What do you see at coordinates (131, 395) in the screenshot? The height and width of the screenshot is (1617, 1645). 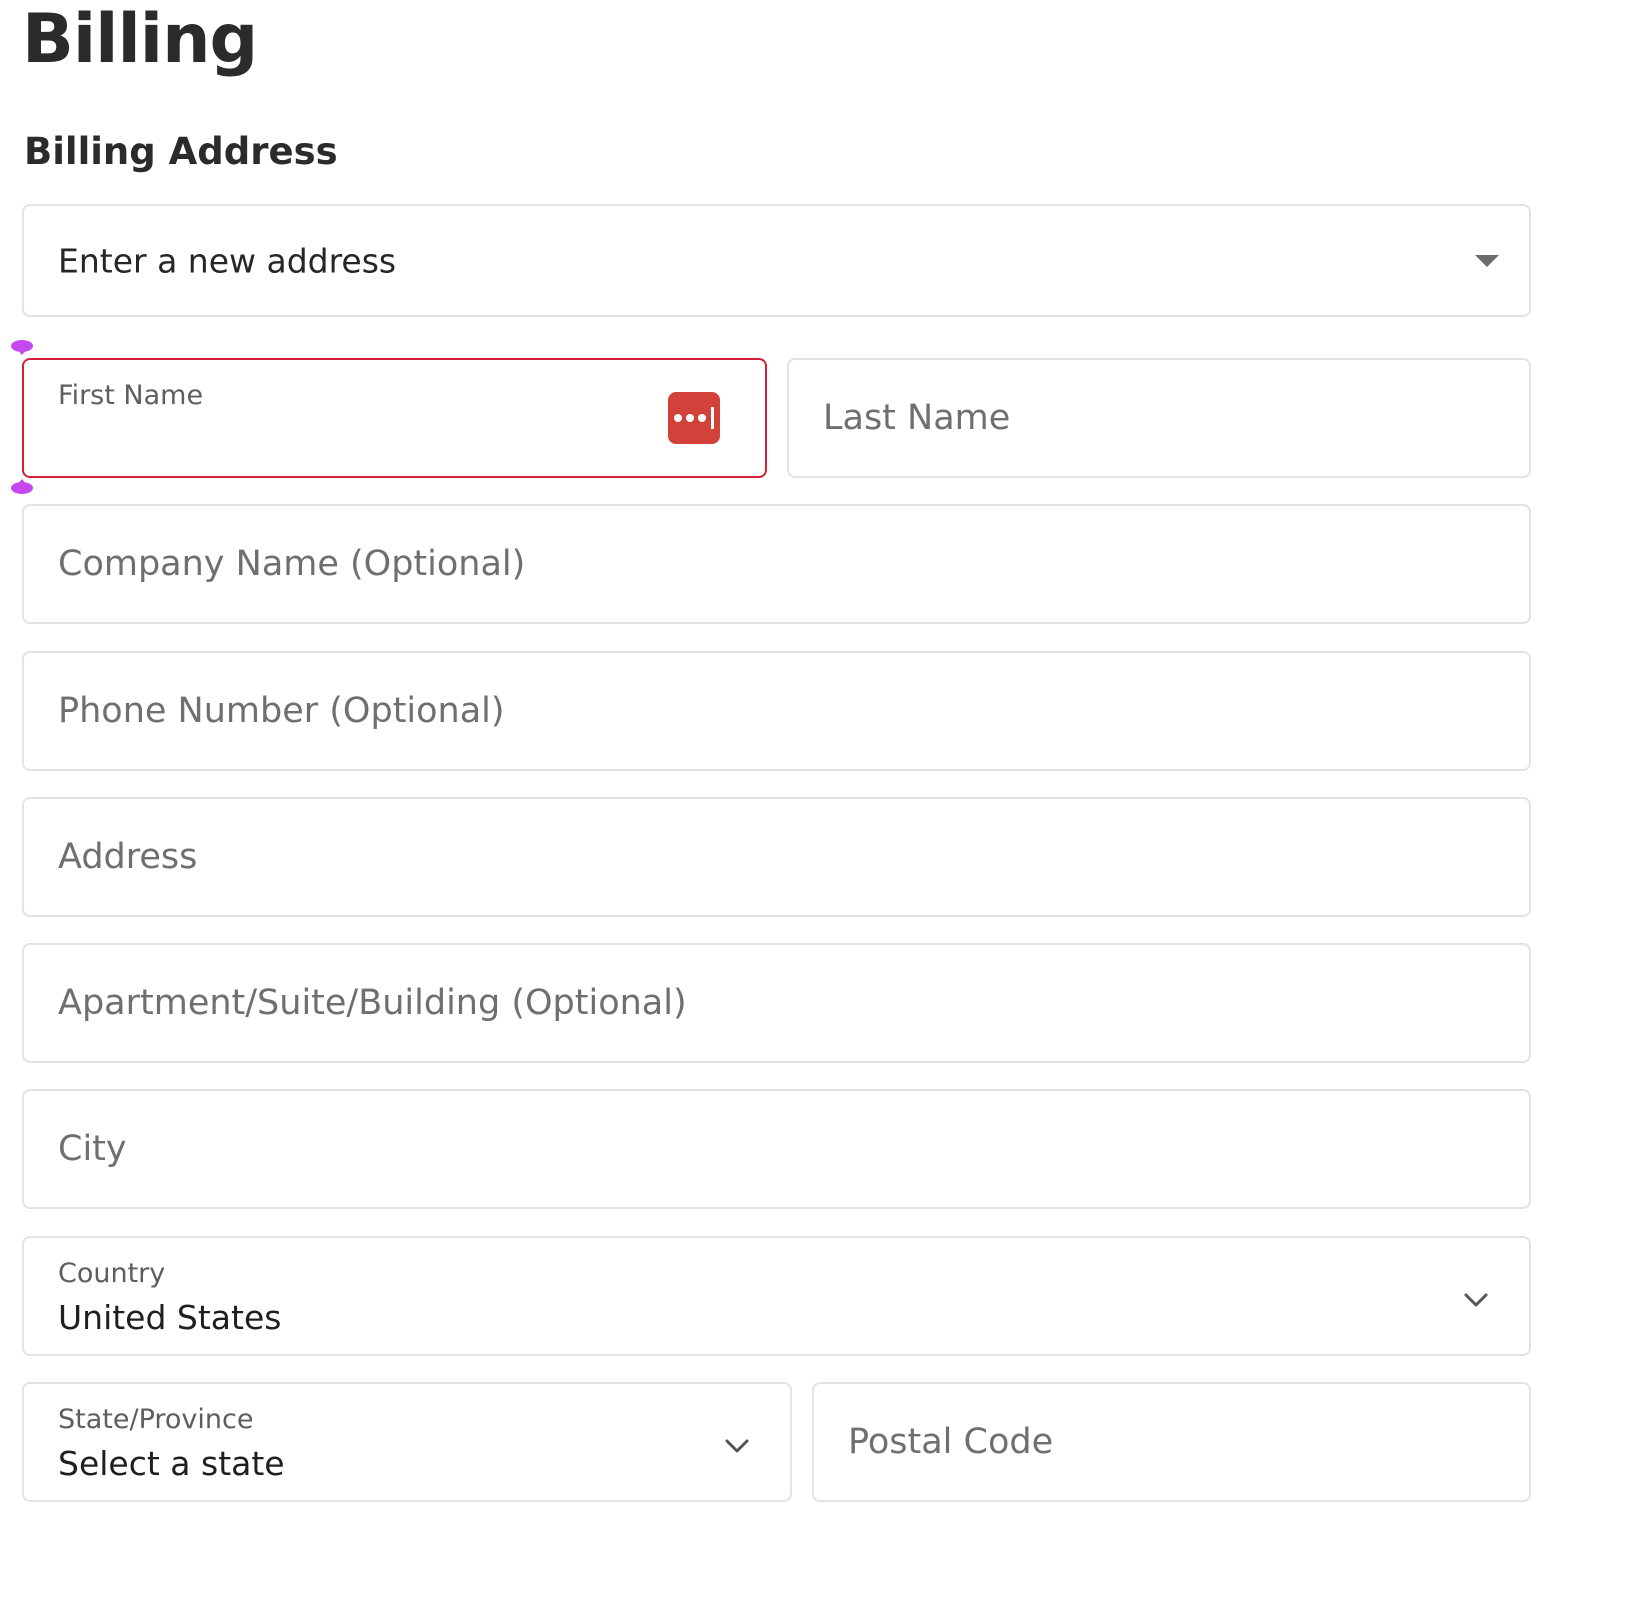 I see `first-name-label: First Name` at bounding box center [131, 395].